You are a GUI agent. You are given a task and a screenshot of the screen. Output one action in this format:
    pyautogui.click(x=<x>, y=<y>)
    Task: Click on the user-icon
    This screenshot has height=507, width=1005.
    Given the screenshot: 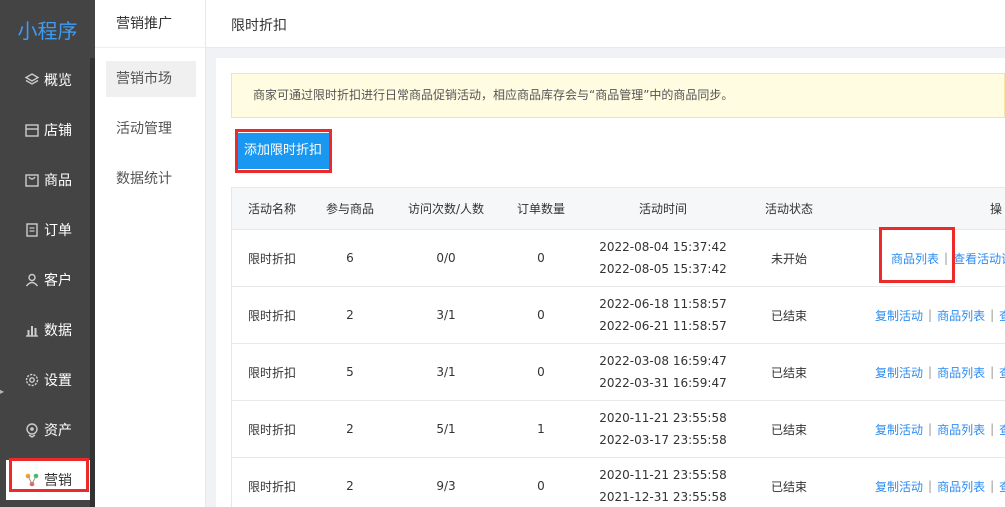 What is the action you would take?
    pyautogui.click(x=32, y=280)
    